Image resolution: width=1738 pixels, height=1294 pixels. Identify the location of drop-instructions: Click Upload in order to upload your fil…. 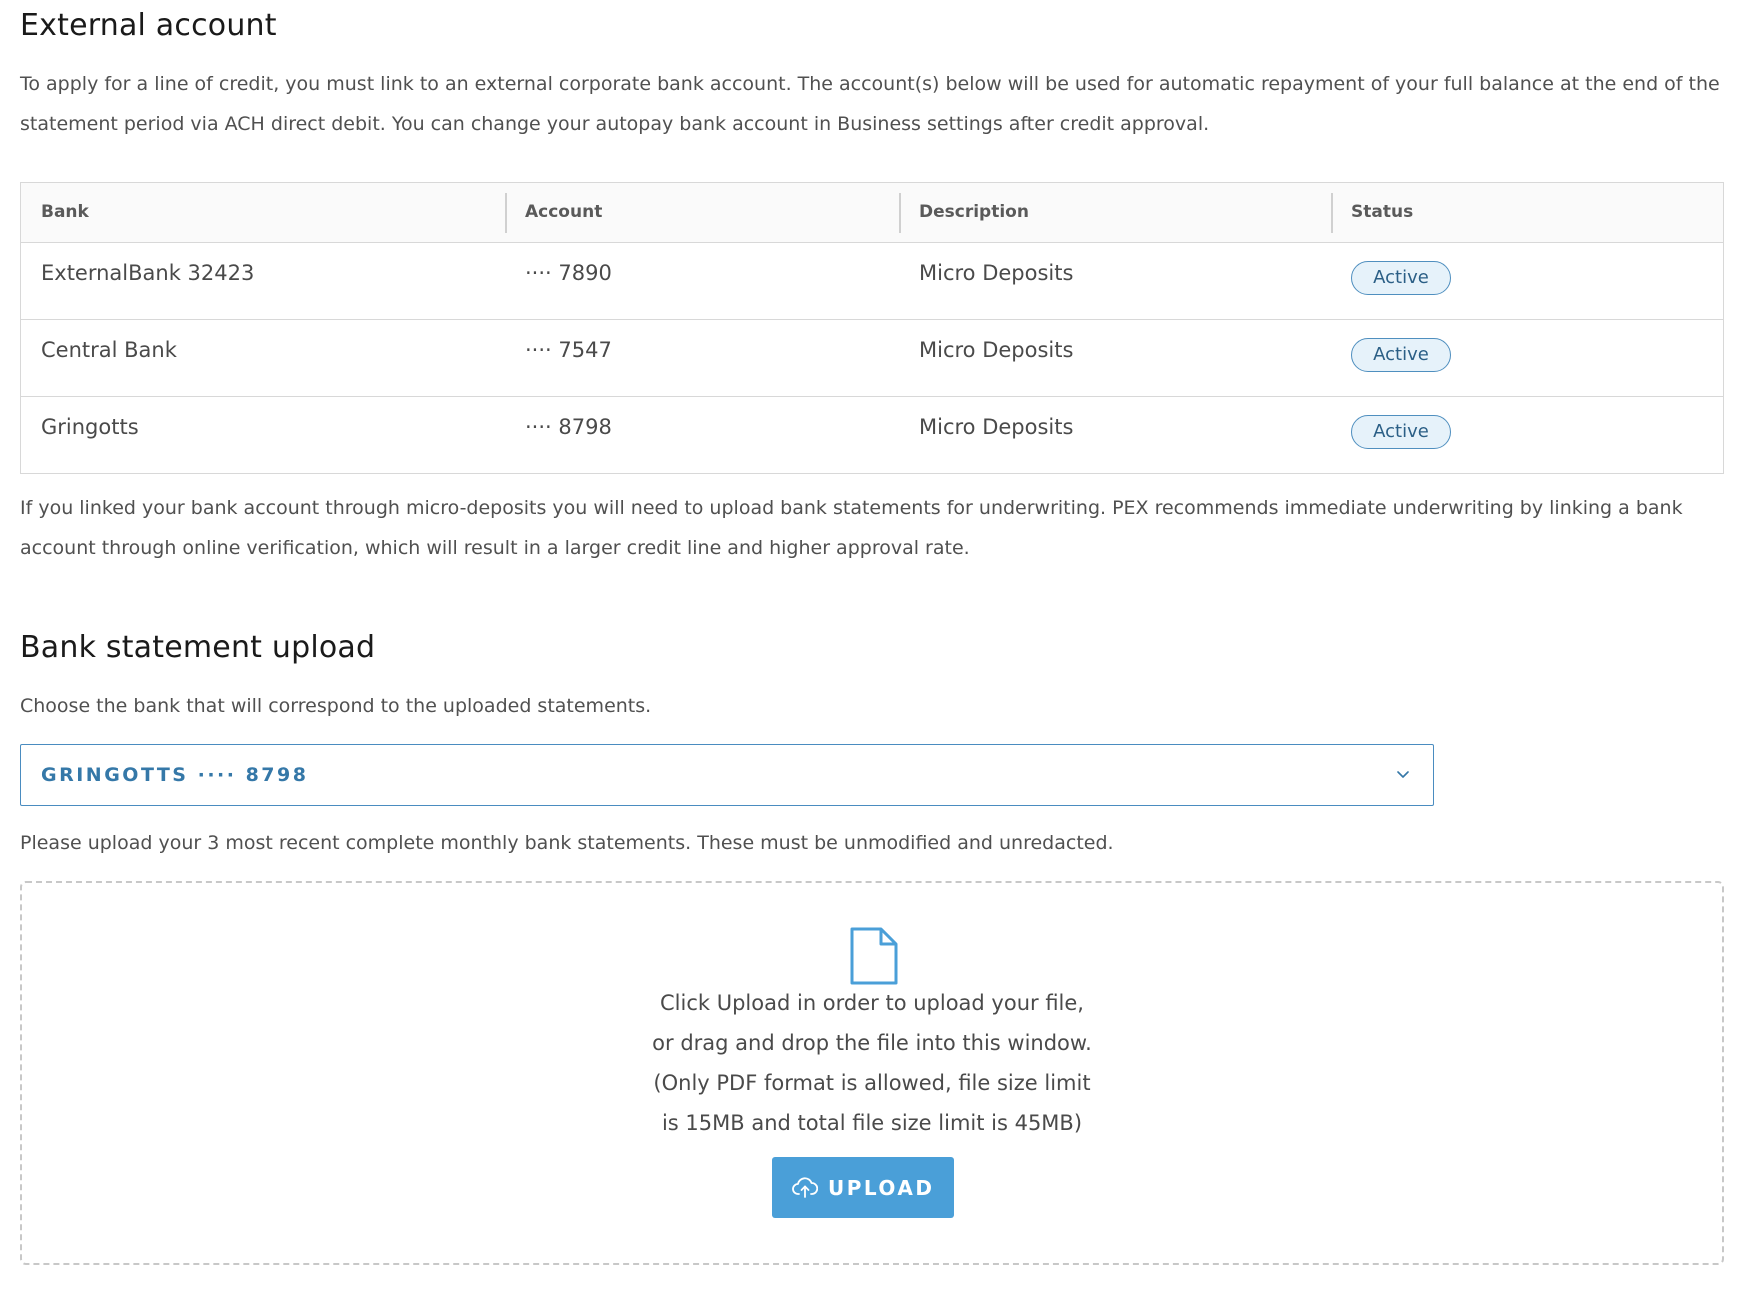
(872, 1063).